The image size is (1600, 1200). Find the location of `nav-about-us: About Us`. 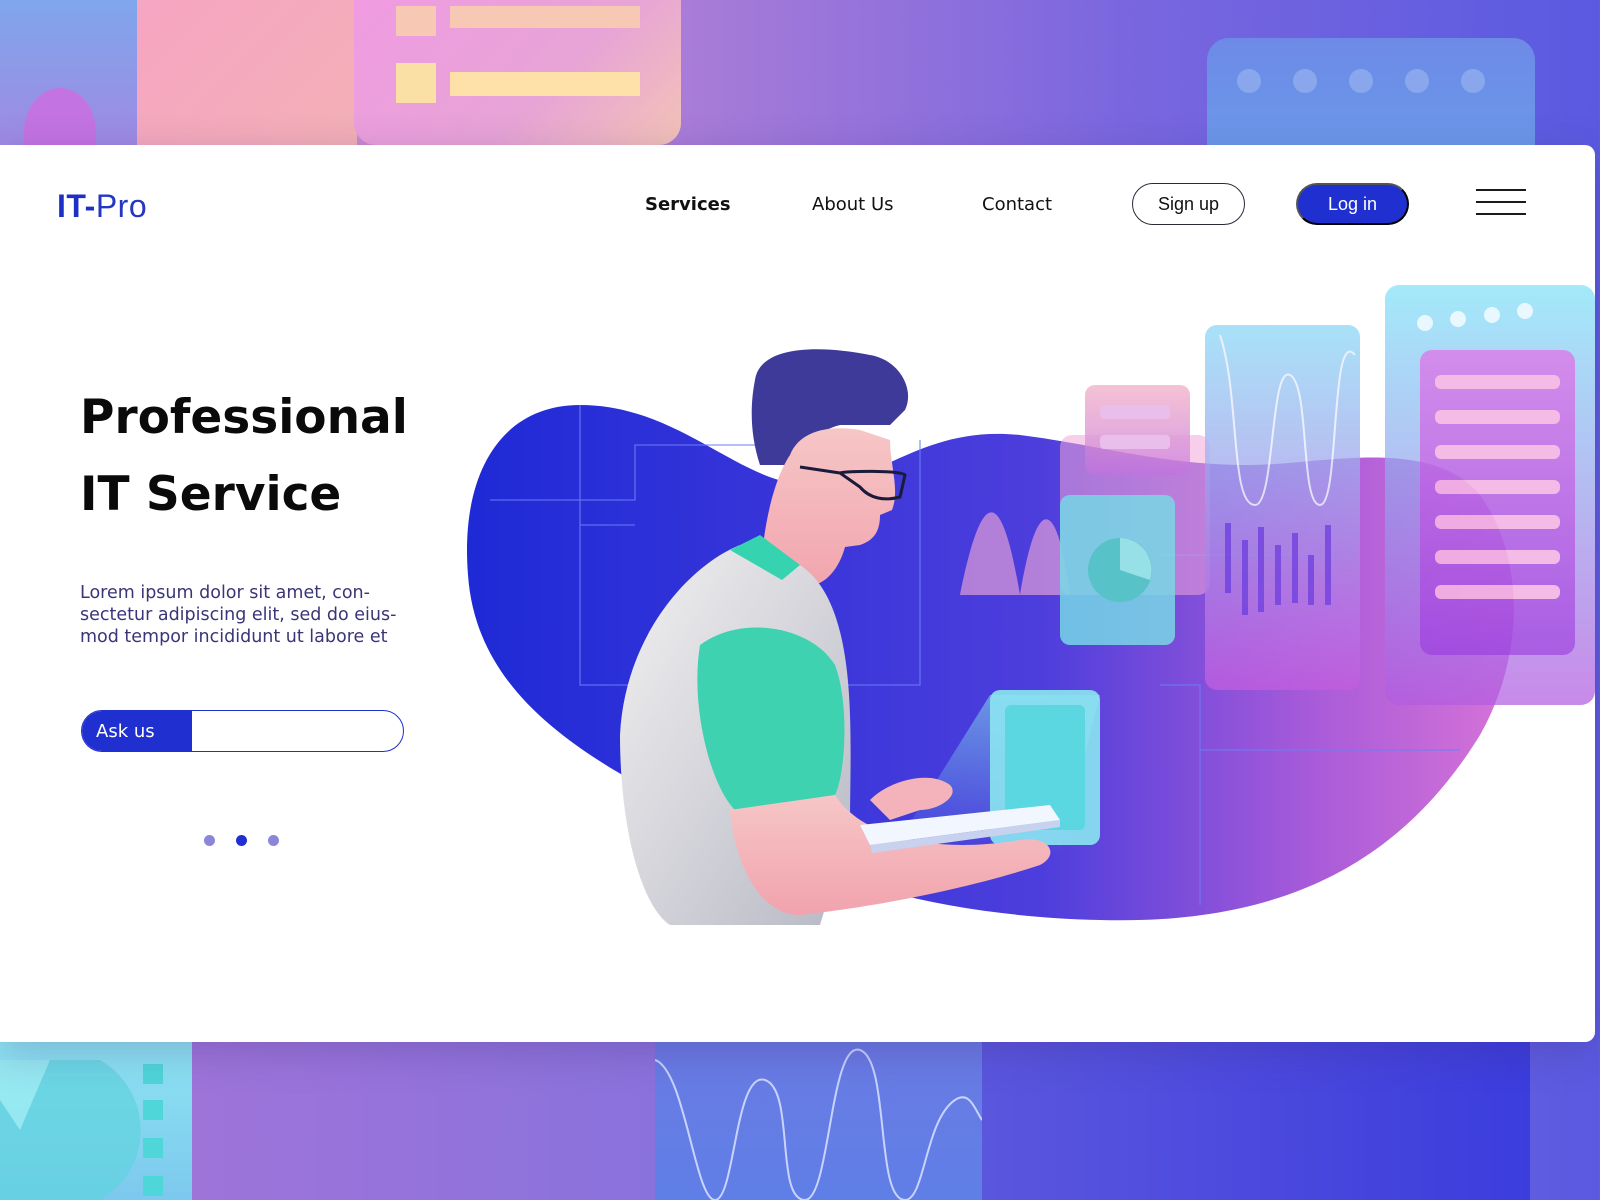

nav-about-us: About Us is located at coordinates (853, 204).